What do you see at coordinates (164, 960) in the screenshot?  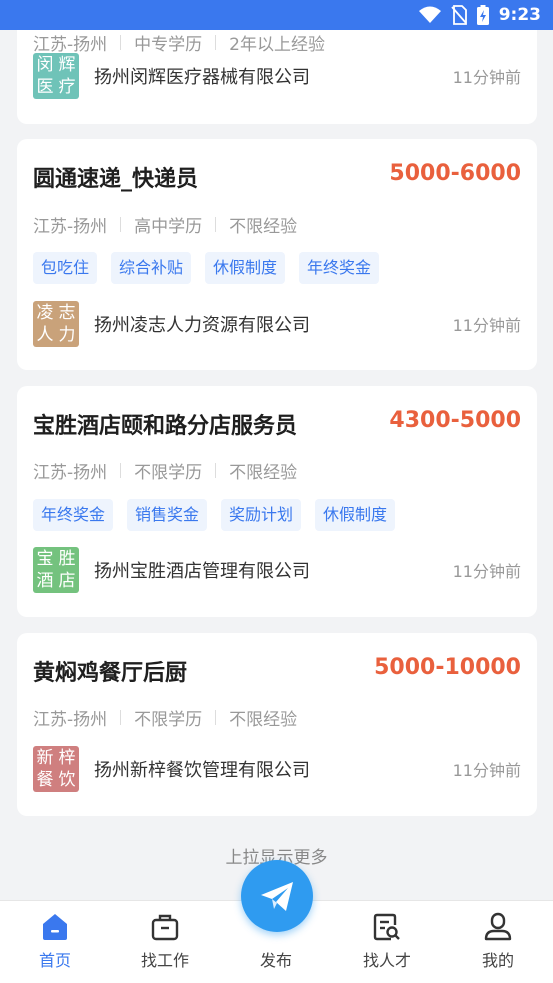 I see `tab-label: 找工作` at bounding box center [164, 960].